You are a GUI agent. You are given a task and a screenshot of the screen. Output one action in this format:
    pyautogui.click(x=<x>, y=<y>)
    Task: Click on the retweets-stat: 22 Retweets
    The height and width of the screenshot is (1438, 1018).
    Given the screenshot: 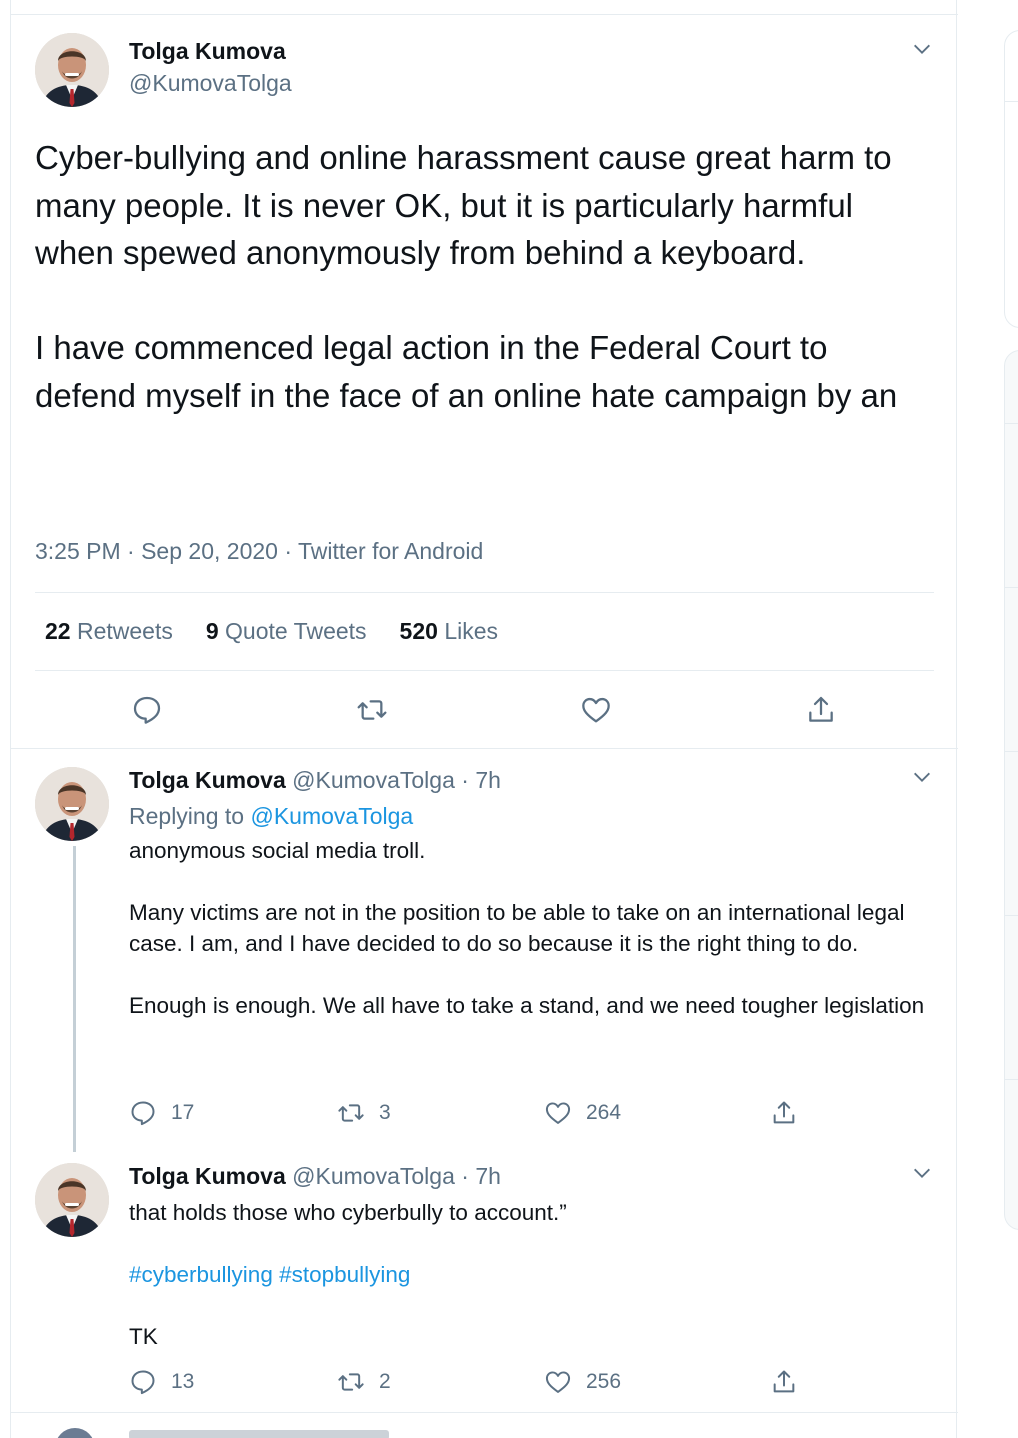 What is the action you would take?
    pyautogui.click(x=109, y=631)
    